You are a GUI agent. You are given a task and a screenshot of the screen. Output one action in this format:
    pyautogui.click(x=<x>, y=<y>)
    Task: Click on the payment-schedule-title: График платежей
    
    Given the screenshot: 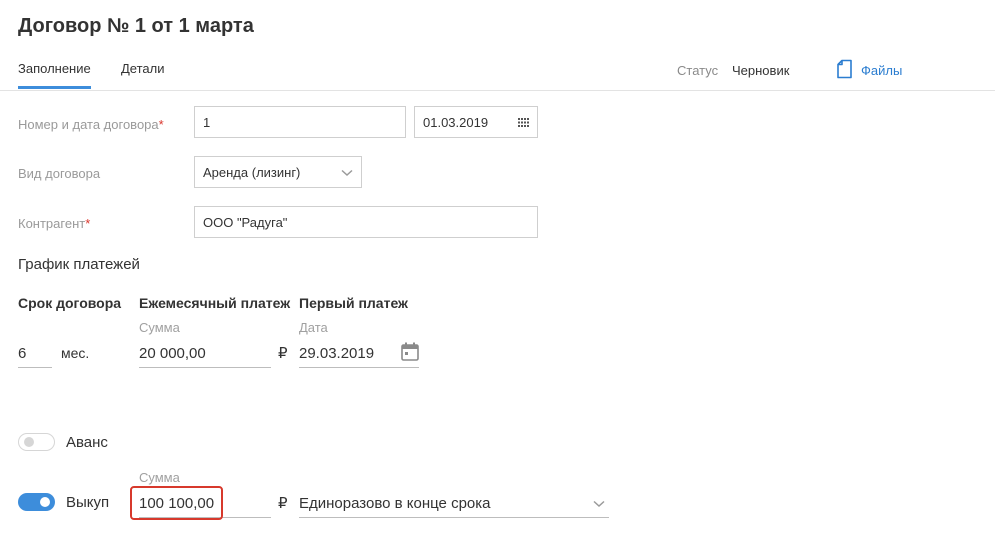 What is the action you would take?
    pyautogui.click(x=79, y=264)
    